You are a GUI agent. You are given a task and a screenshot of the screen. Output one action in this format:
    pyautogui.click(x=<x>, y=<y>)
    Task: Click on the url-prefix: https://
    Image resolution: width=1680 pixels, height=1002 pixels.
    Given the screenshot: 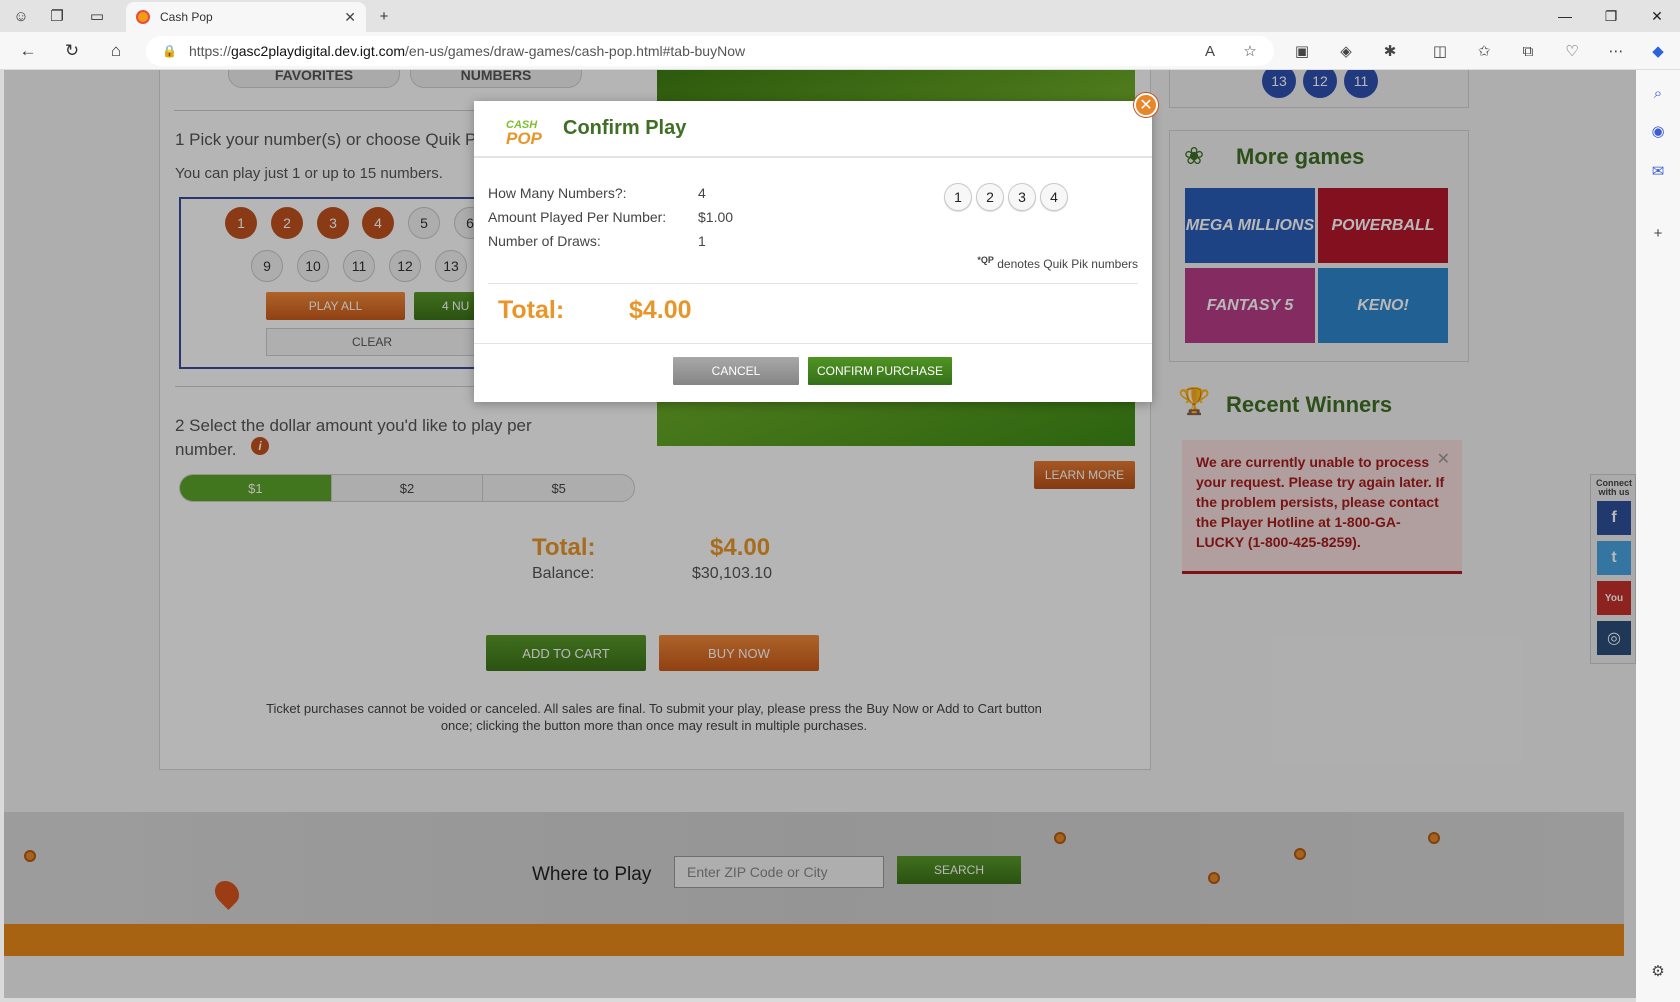 What is the action you would take?
    pyautogui.click(x=209, y=51)
    